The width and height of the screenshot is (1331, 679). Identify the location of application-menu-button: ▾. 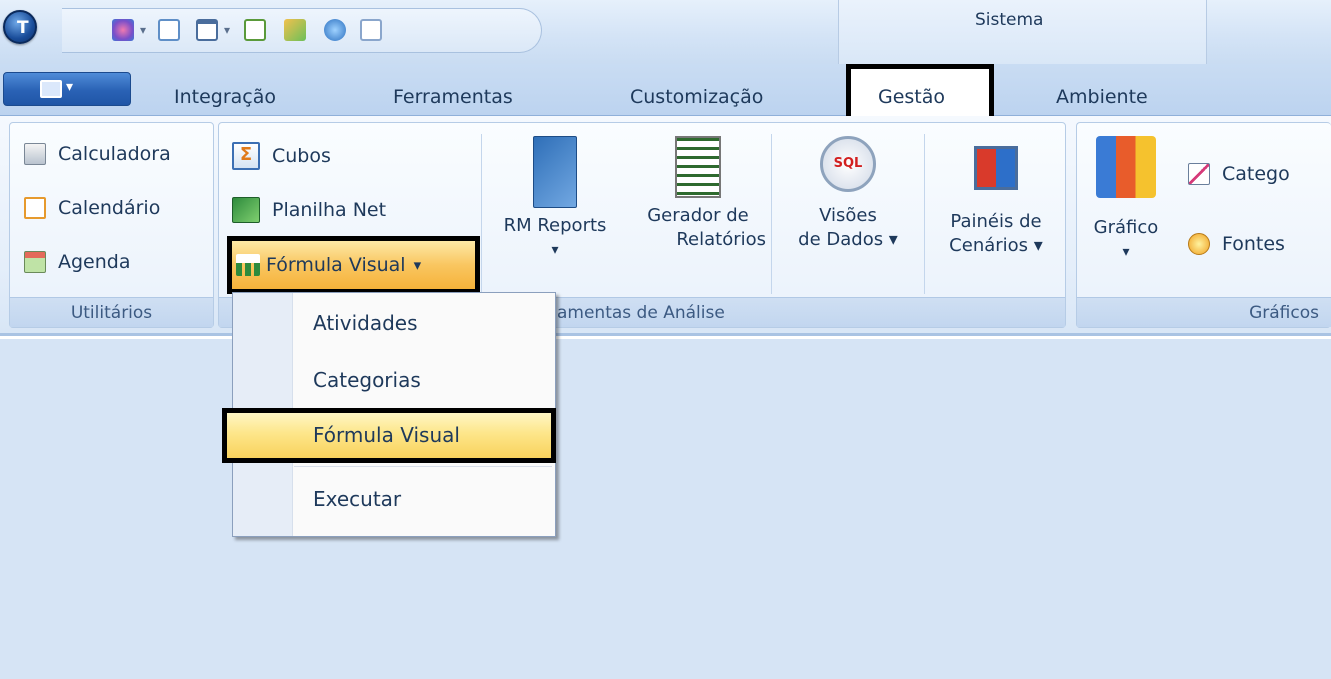
(67, 89).